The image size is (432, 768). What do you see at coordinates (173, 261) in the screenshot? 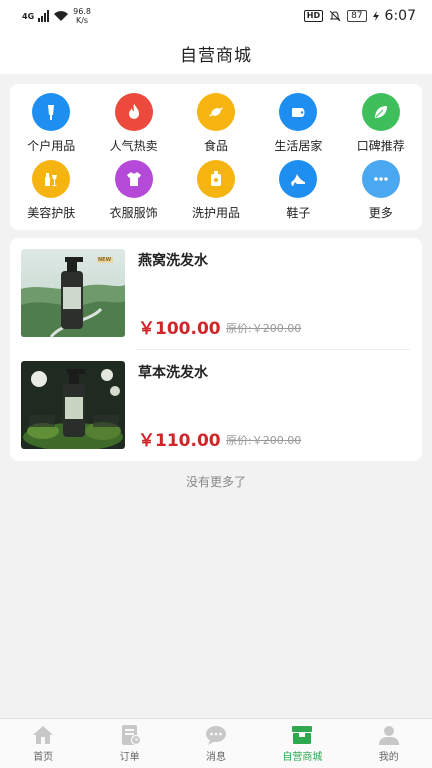
I see `product-name: 燕窝洗发水` at bounding box center [173, 261].